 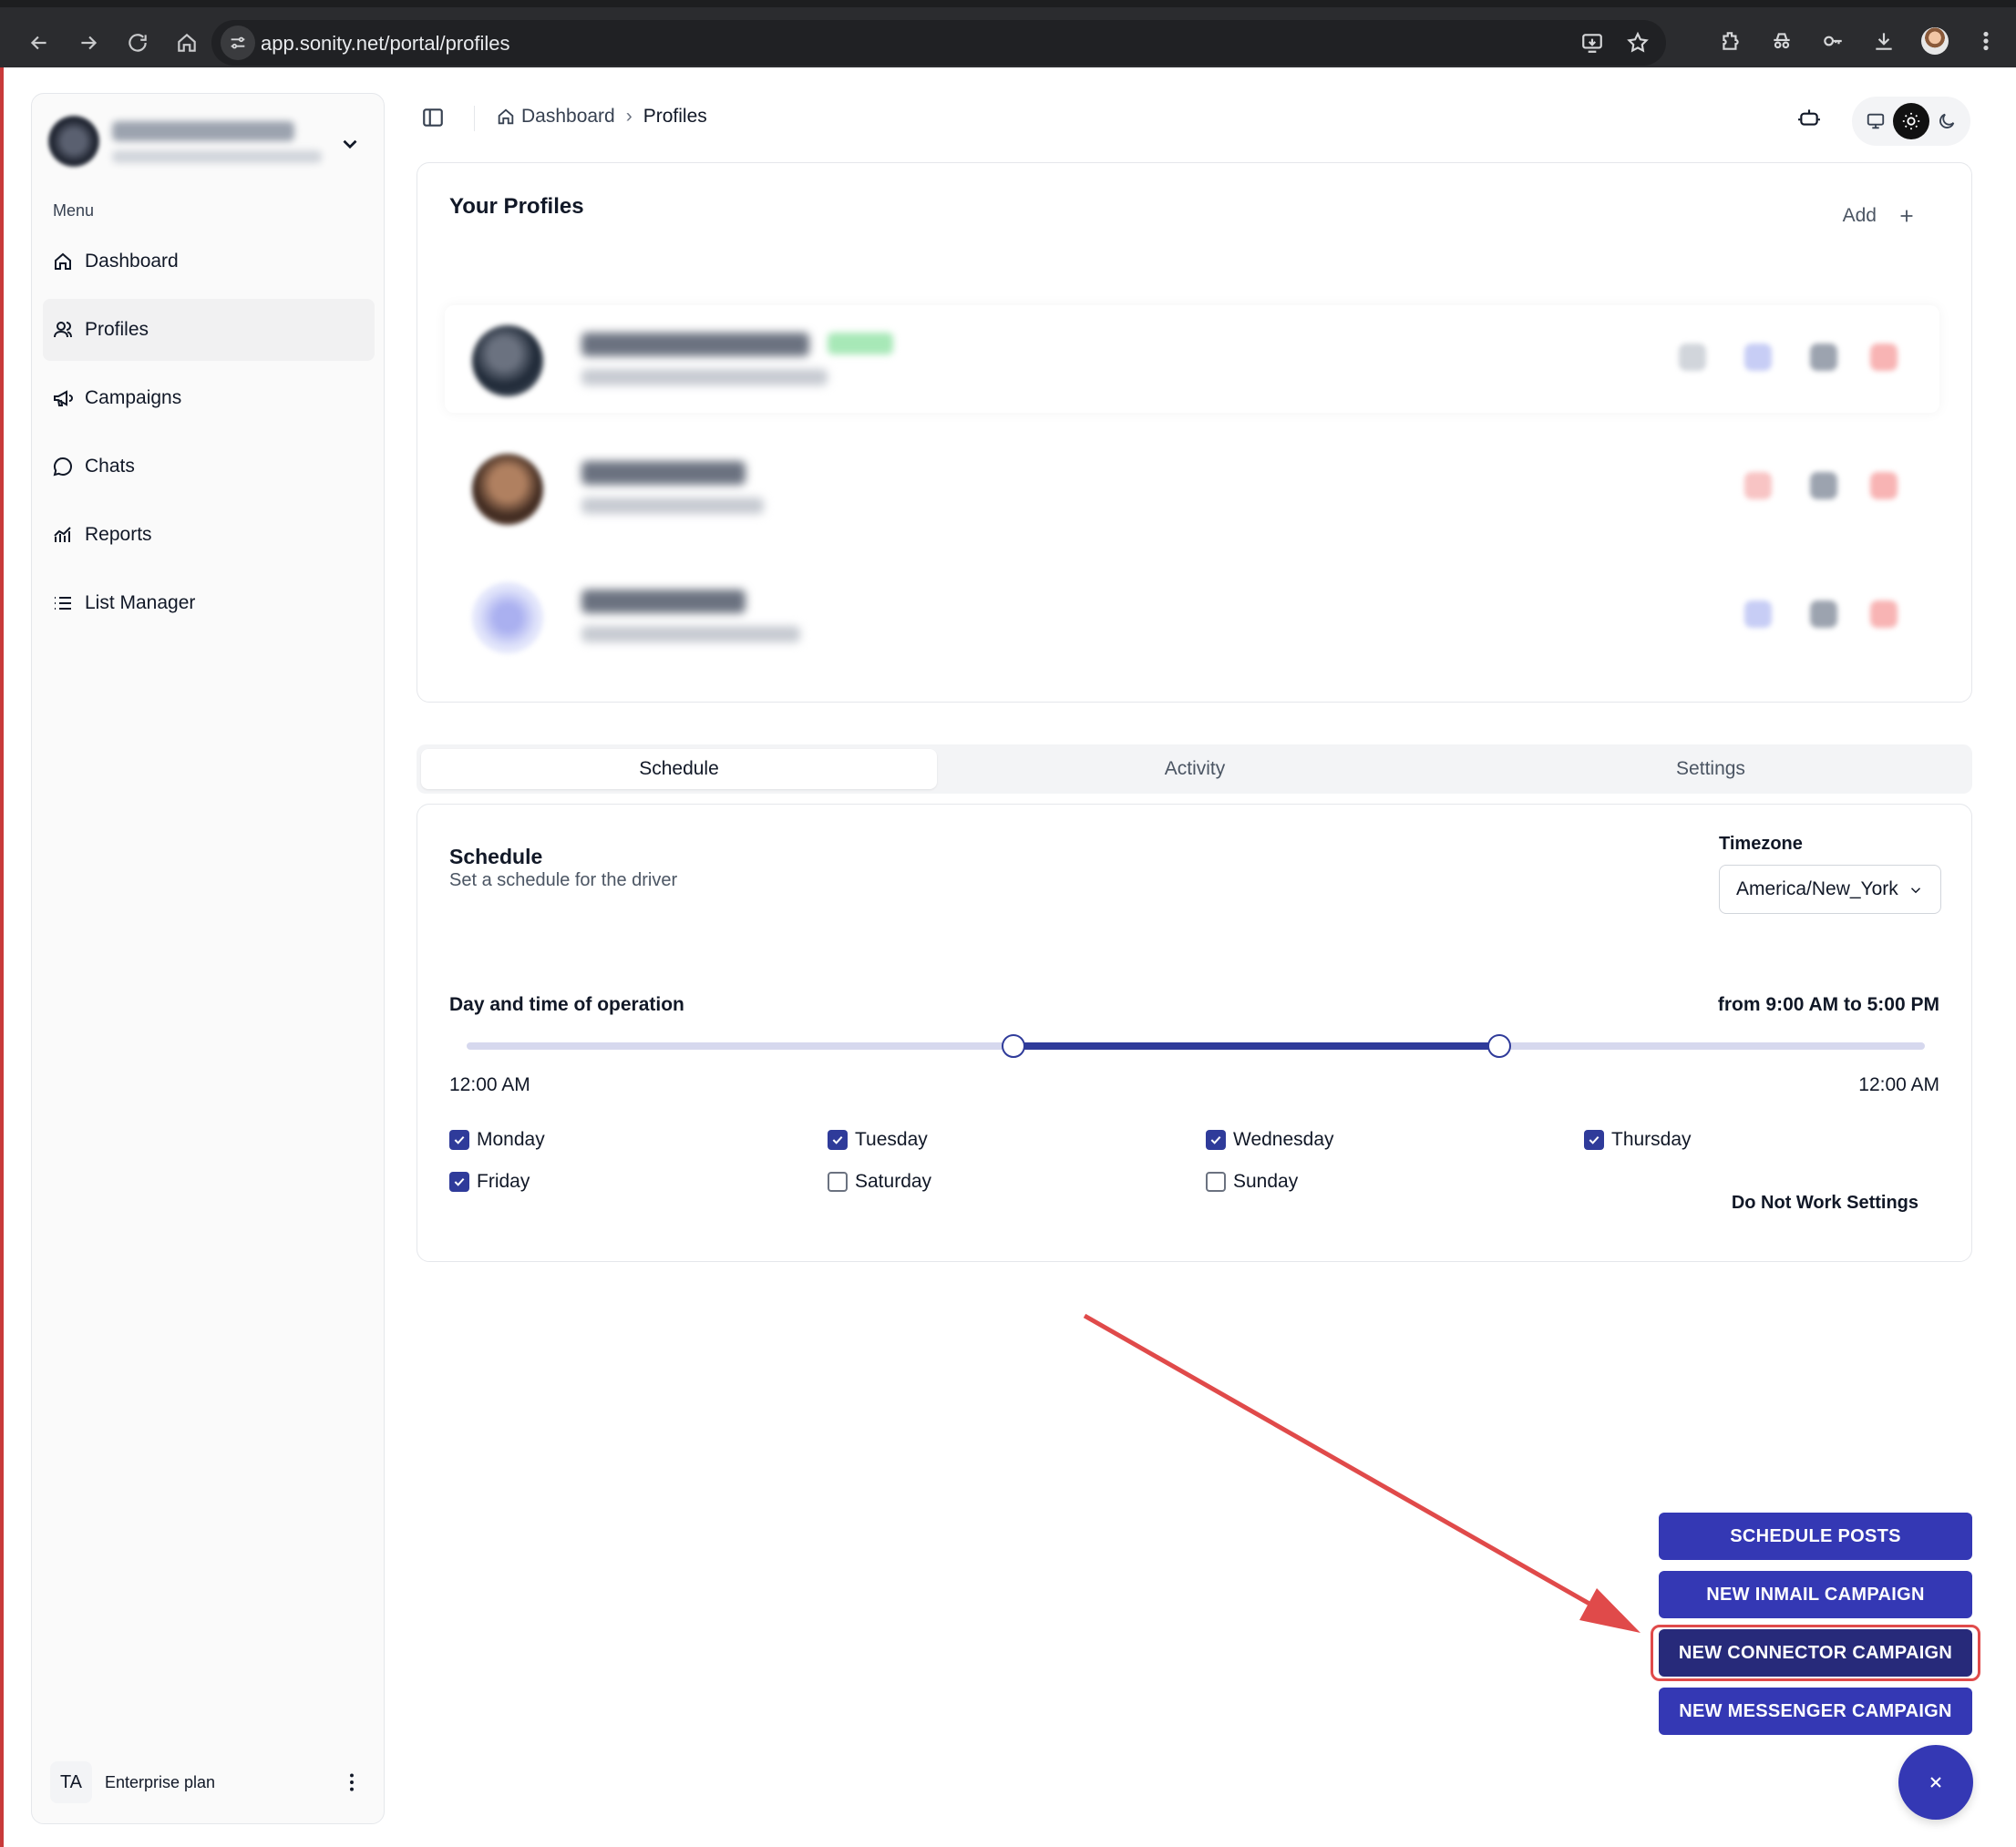 What do you see at coordinates (1830, 890) in the screenshot?
I see `timezone-select: America/New_York` at bounding box center [1830, 890].